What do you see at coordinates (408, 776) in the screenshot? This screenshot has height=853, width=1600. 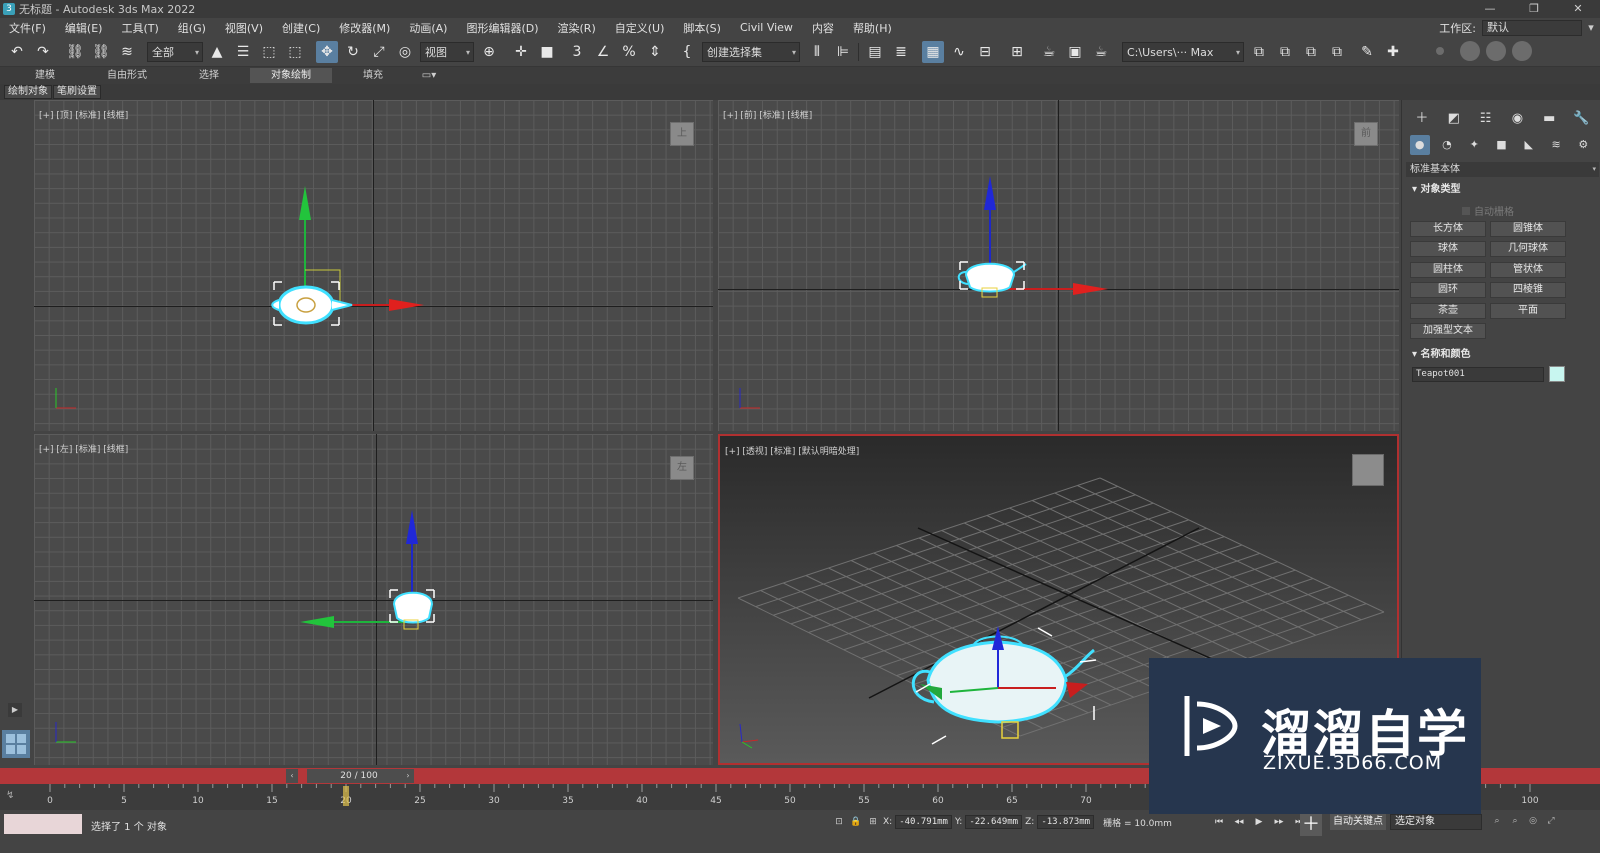 I see `next-frame-icon: ›` at bounding box center [408, 776].